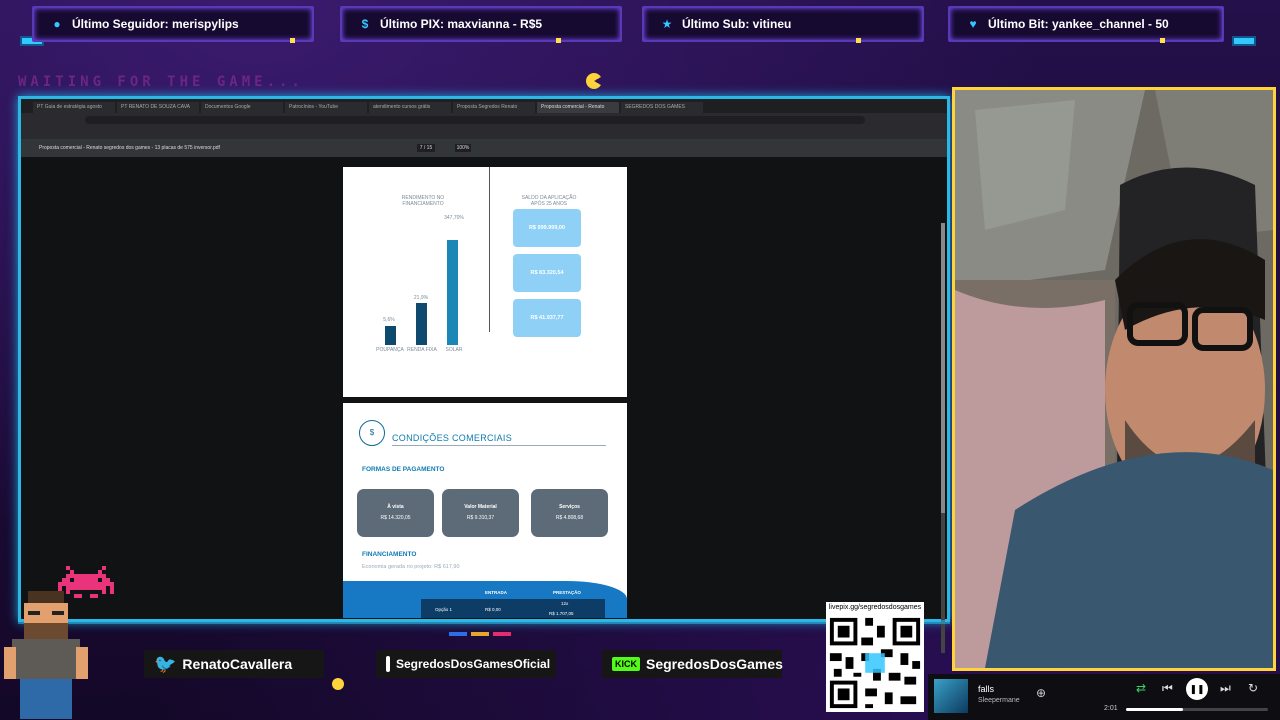 Image resolution: width=1280 pixels, height=720 pixels. What do you see at coordinates (484, 133) in the screenshot?
I see `bookmarks-bar` at bounding box center [484, 133].